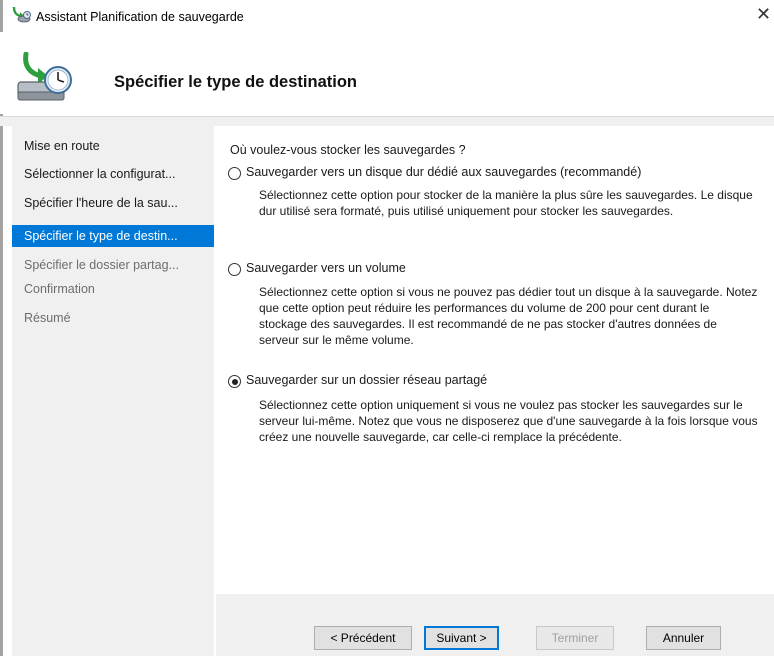 The width and height of the screenshot is (774, 656). What do you see at coordinates (763, 14) in the screenshot?
I see `close-icon: ✕` at bounding box center [763, 14].